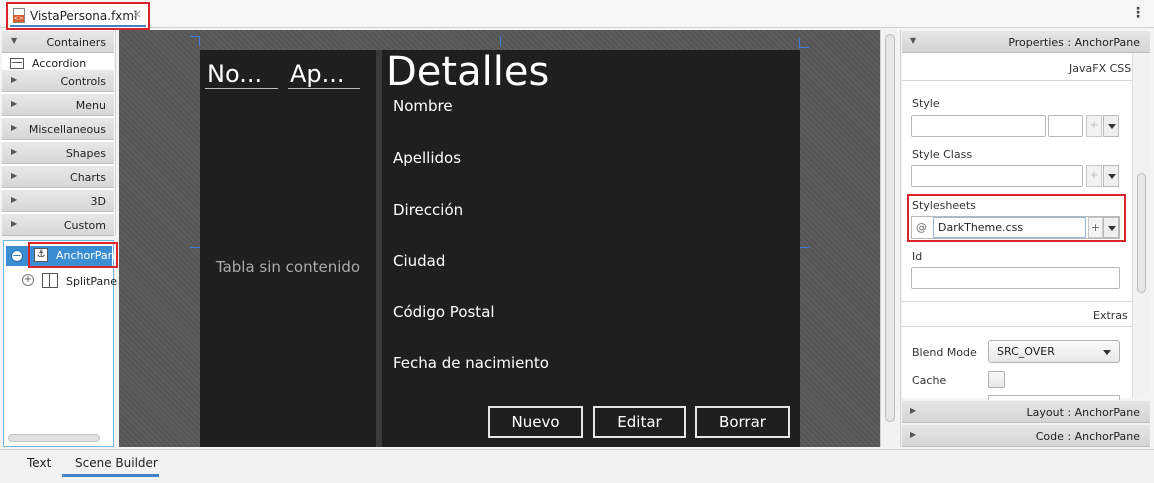  I want to click on url-at-icon: @, so click(921, 227).